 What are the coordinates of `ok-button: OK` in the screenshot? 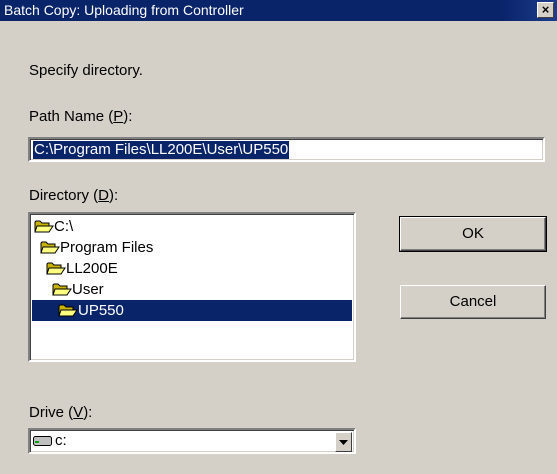 It's located at (473, 234).